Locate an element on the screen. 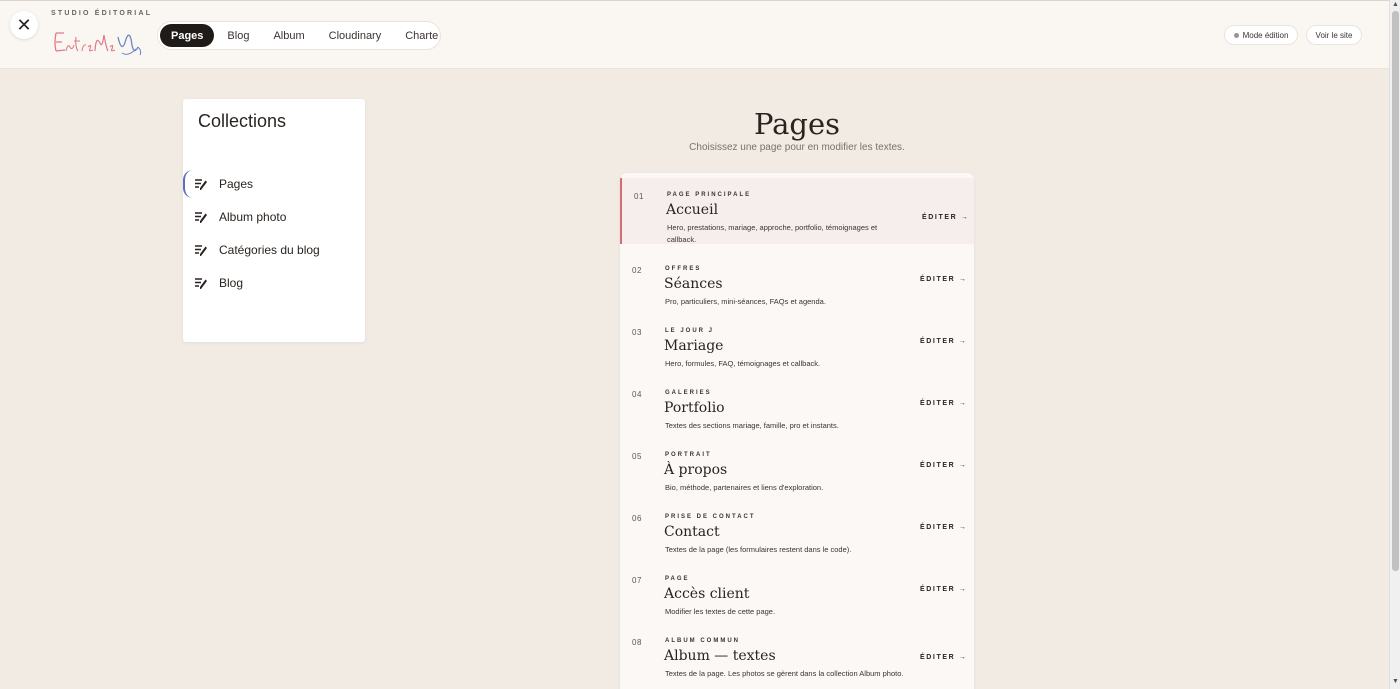 This screenshot has width=1400, height=689. row-number: 07 is located at coordinates (637, 580).